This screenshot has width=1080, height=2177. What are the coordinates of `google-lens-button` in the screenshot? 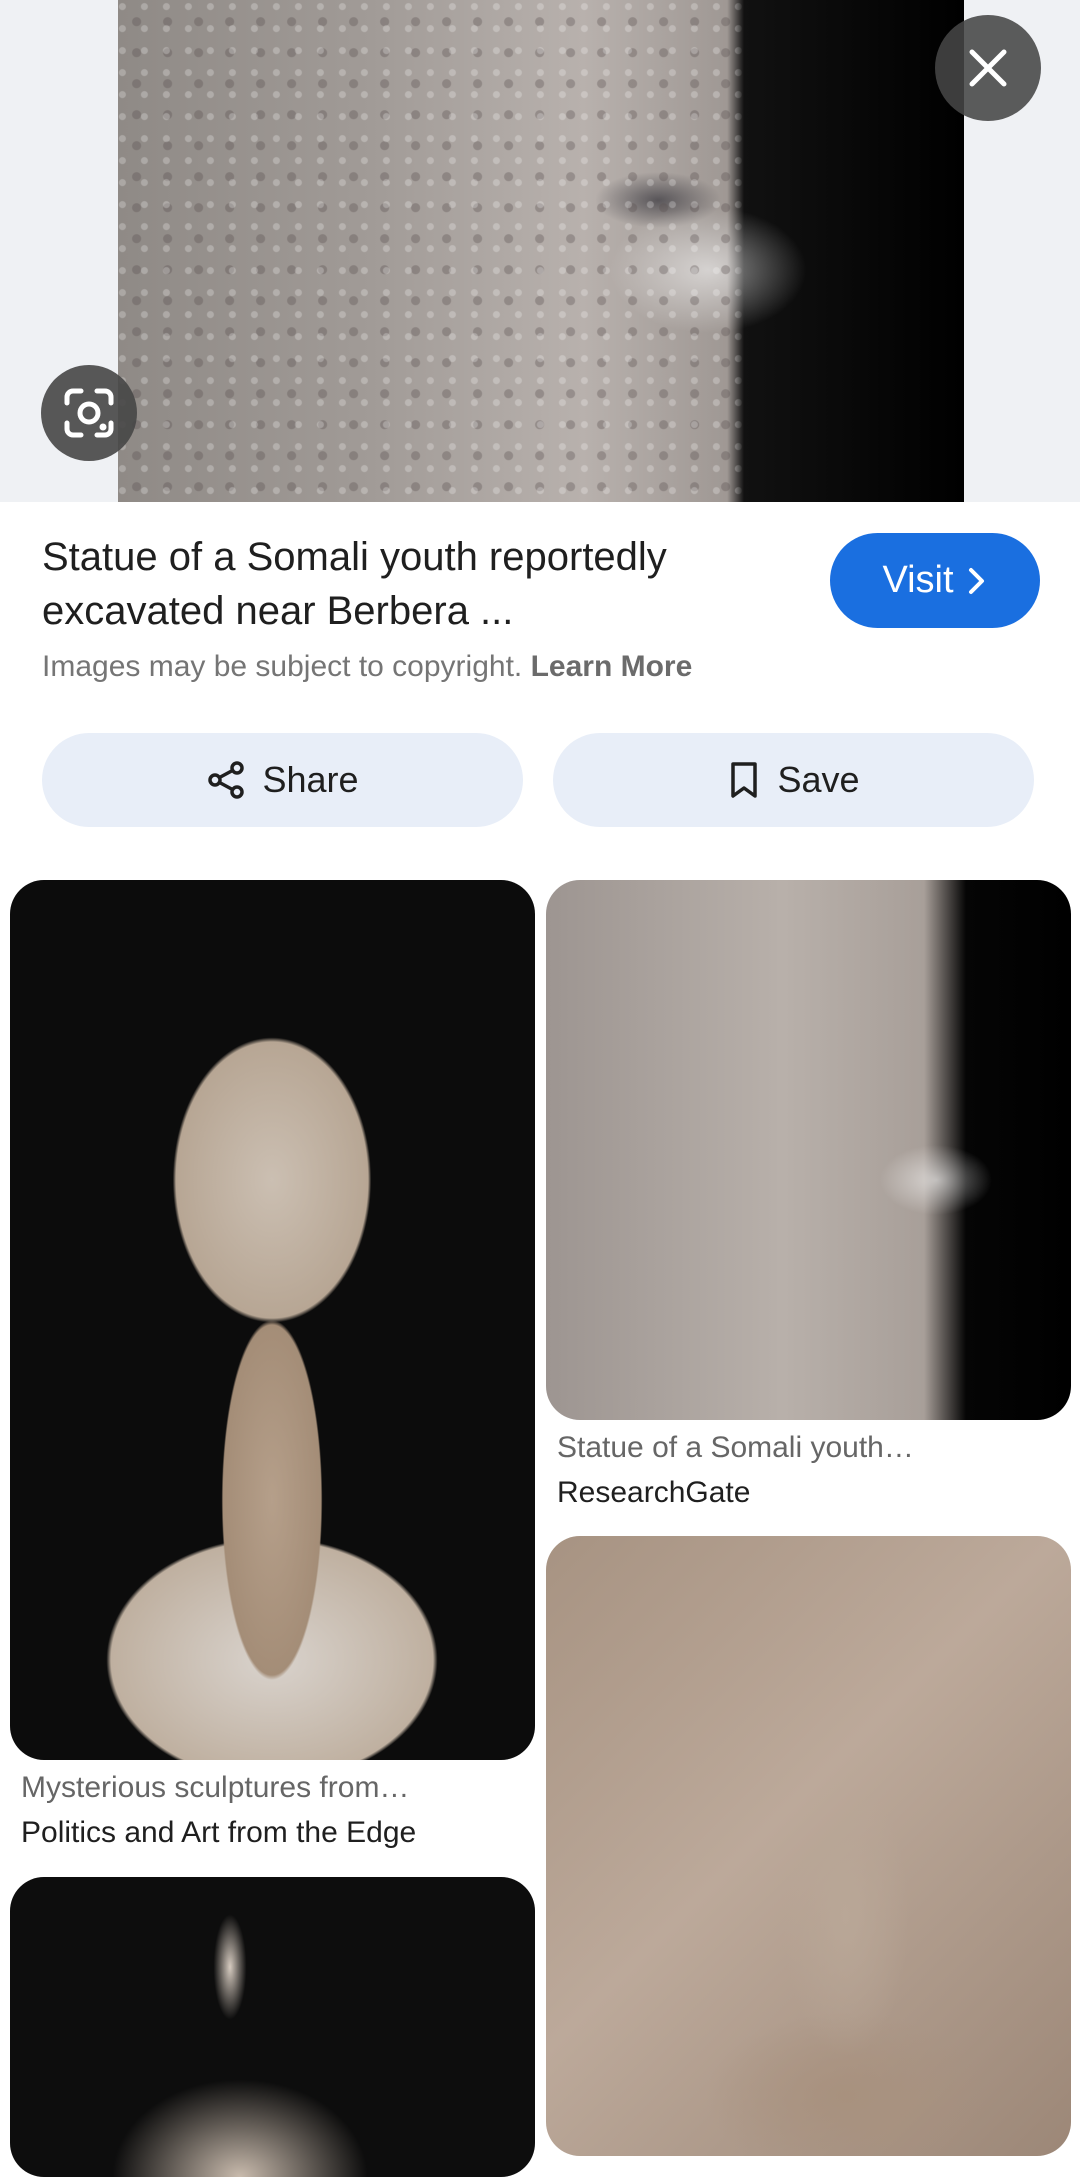 It's located at (89, 413).